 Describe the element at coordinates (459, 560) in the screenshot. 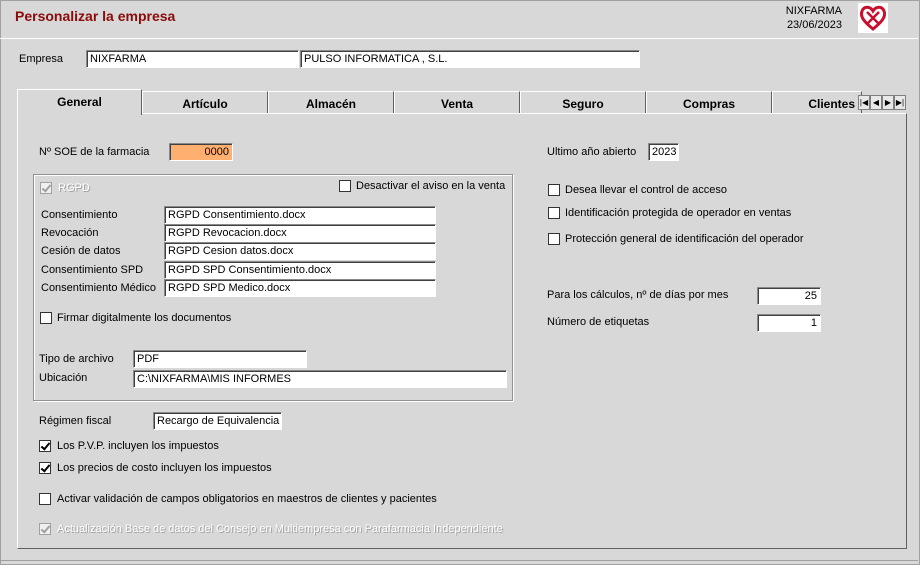

I see `status-bar-line` at that location.